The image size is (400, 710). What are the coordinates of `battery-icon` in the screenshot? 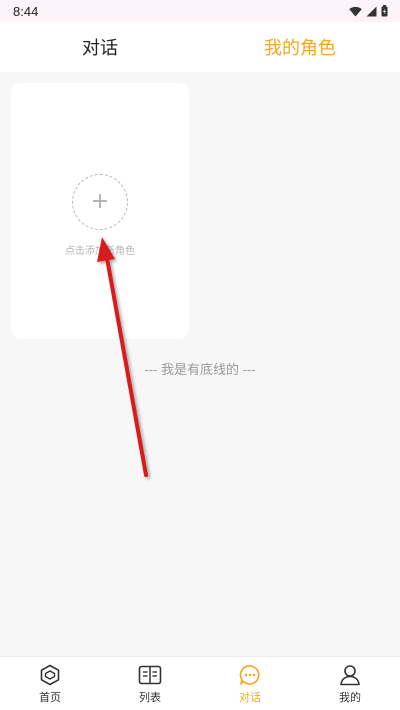 It's located at (384, 11).